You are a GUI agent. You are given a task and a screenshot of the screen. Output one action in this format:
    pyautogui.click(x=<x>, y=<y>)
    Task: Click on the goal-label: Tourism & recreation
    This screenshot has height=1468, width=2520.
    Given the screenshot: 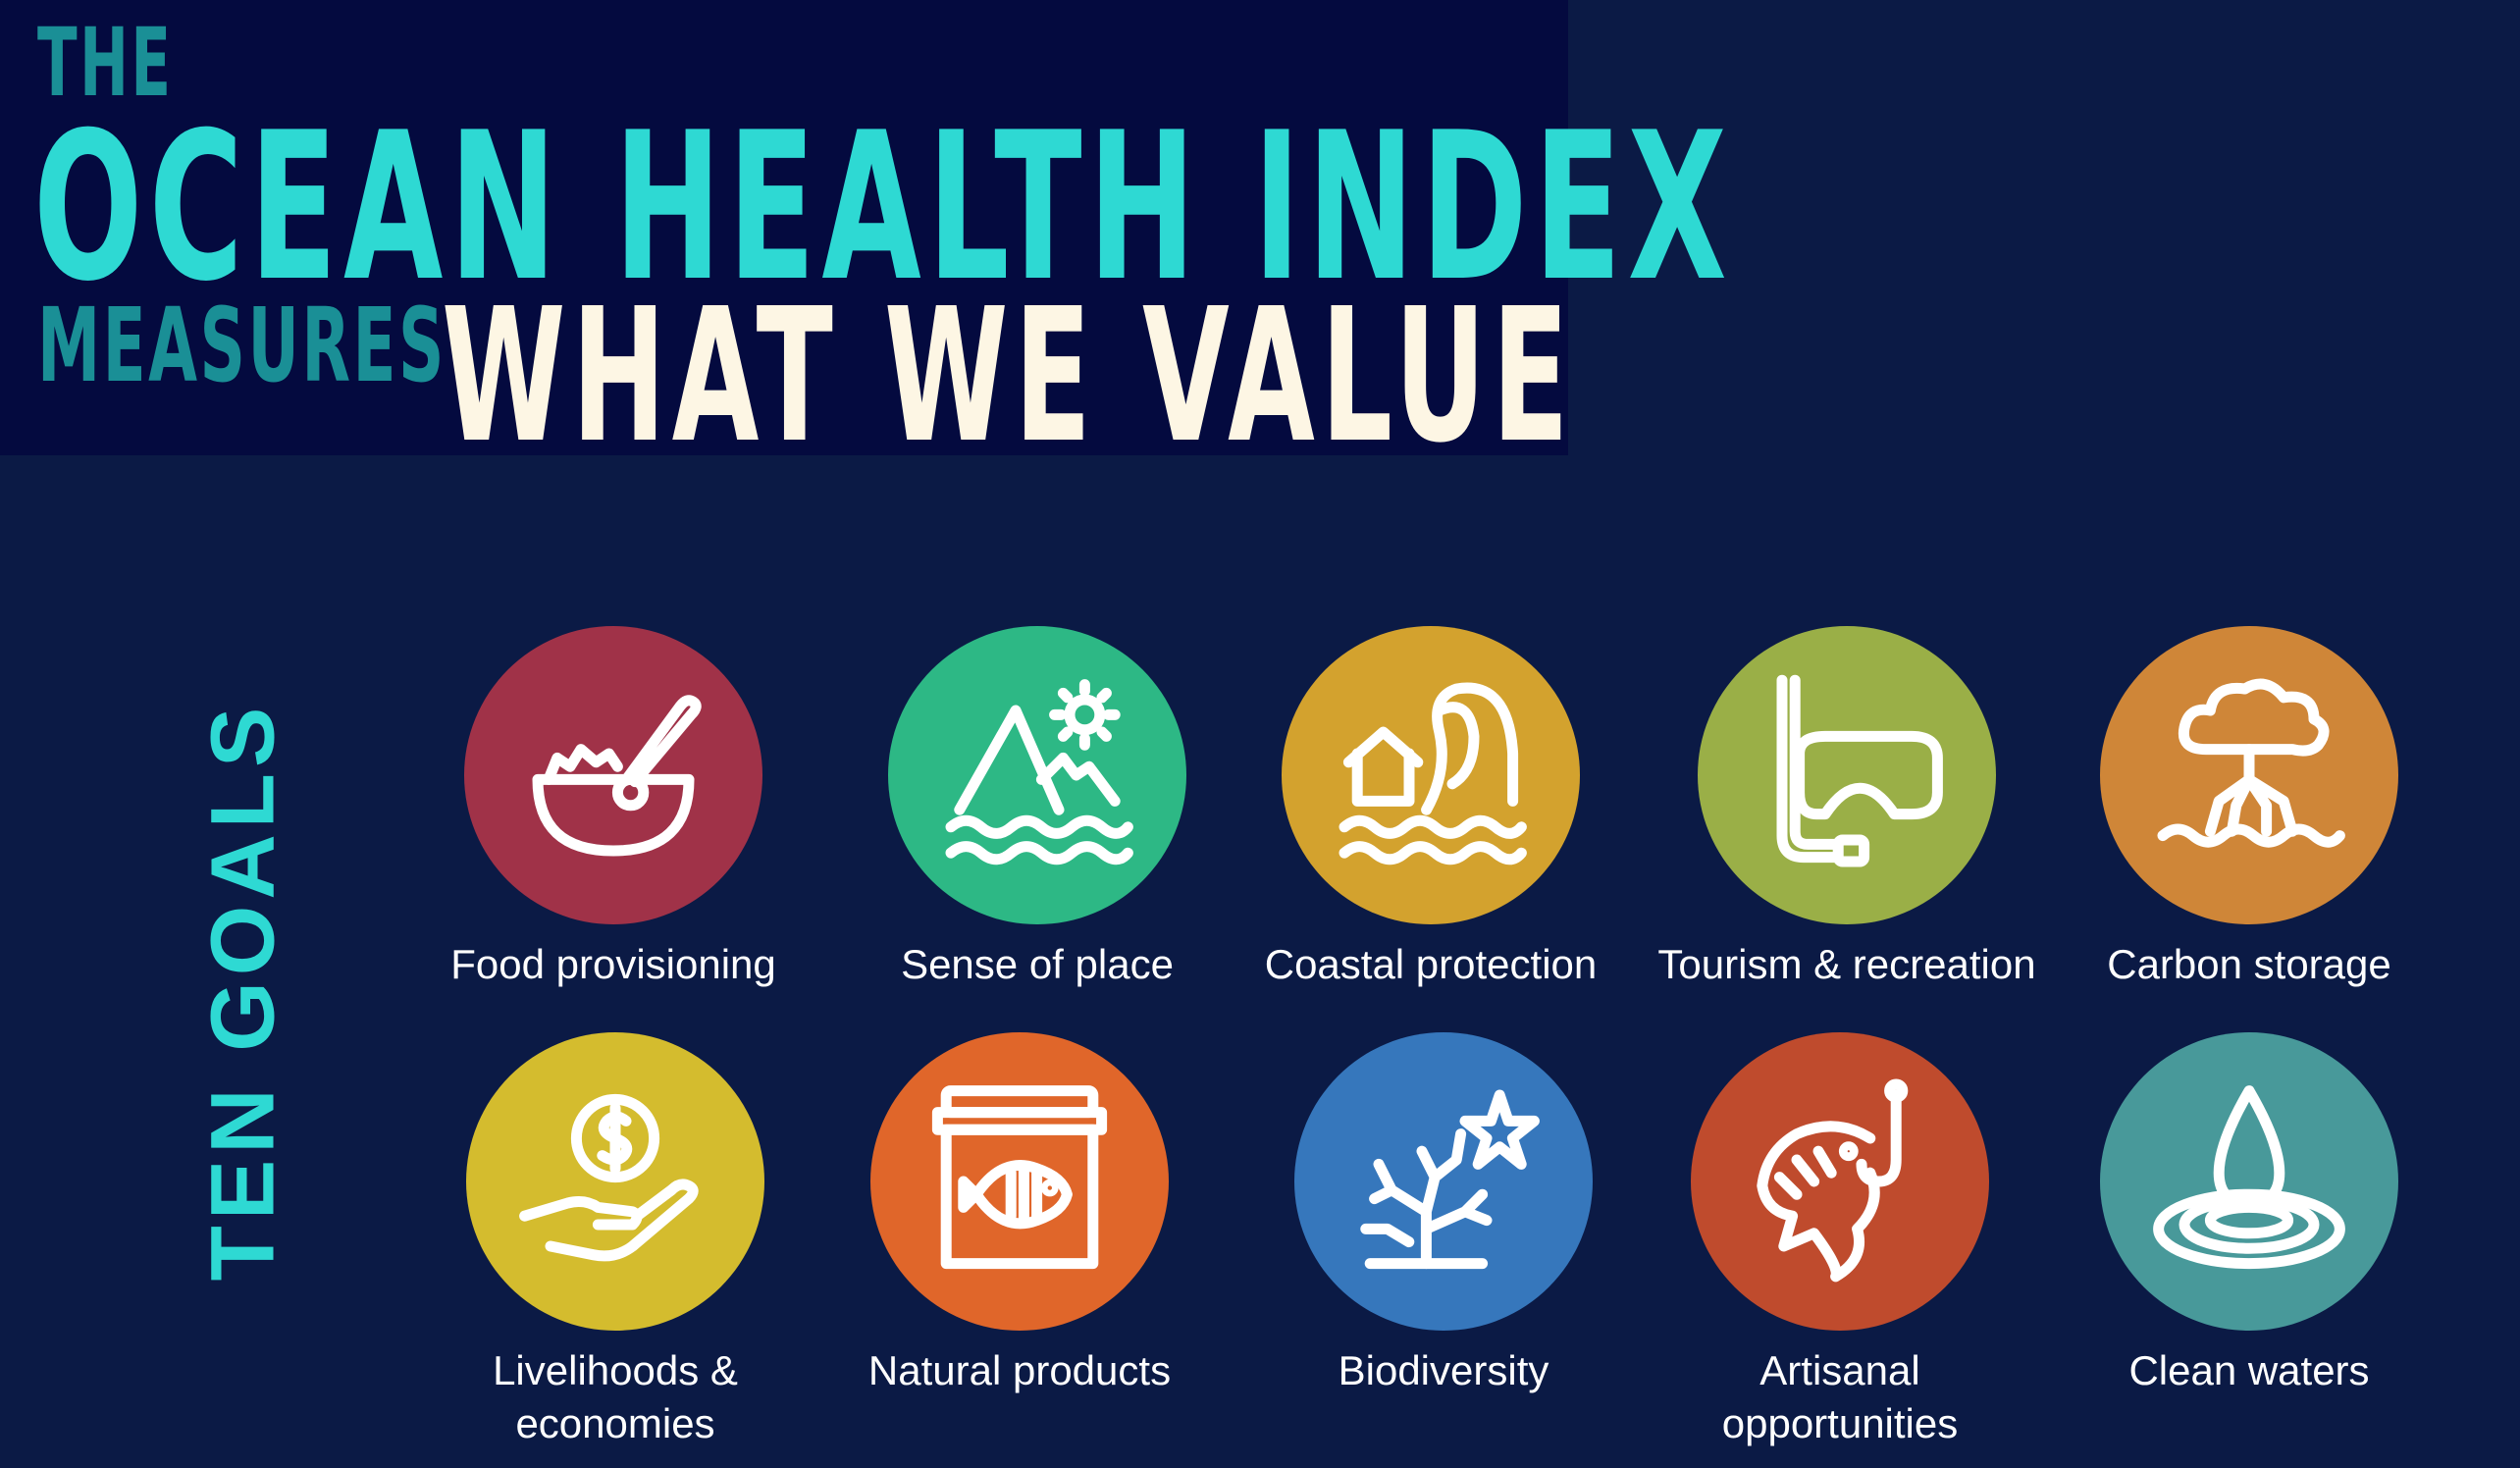 What is the action you would take?
    pyautogui.click(x=1846, y=964)
    